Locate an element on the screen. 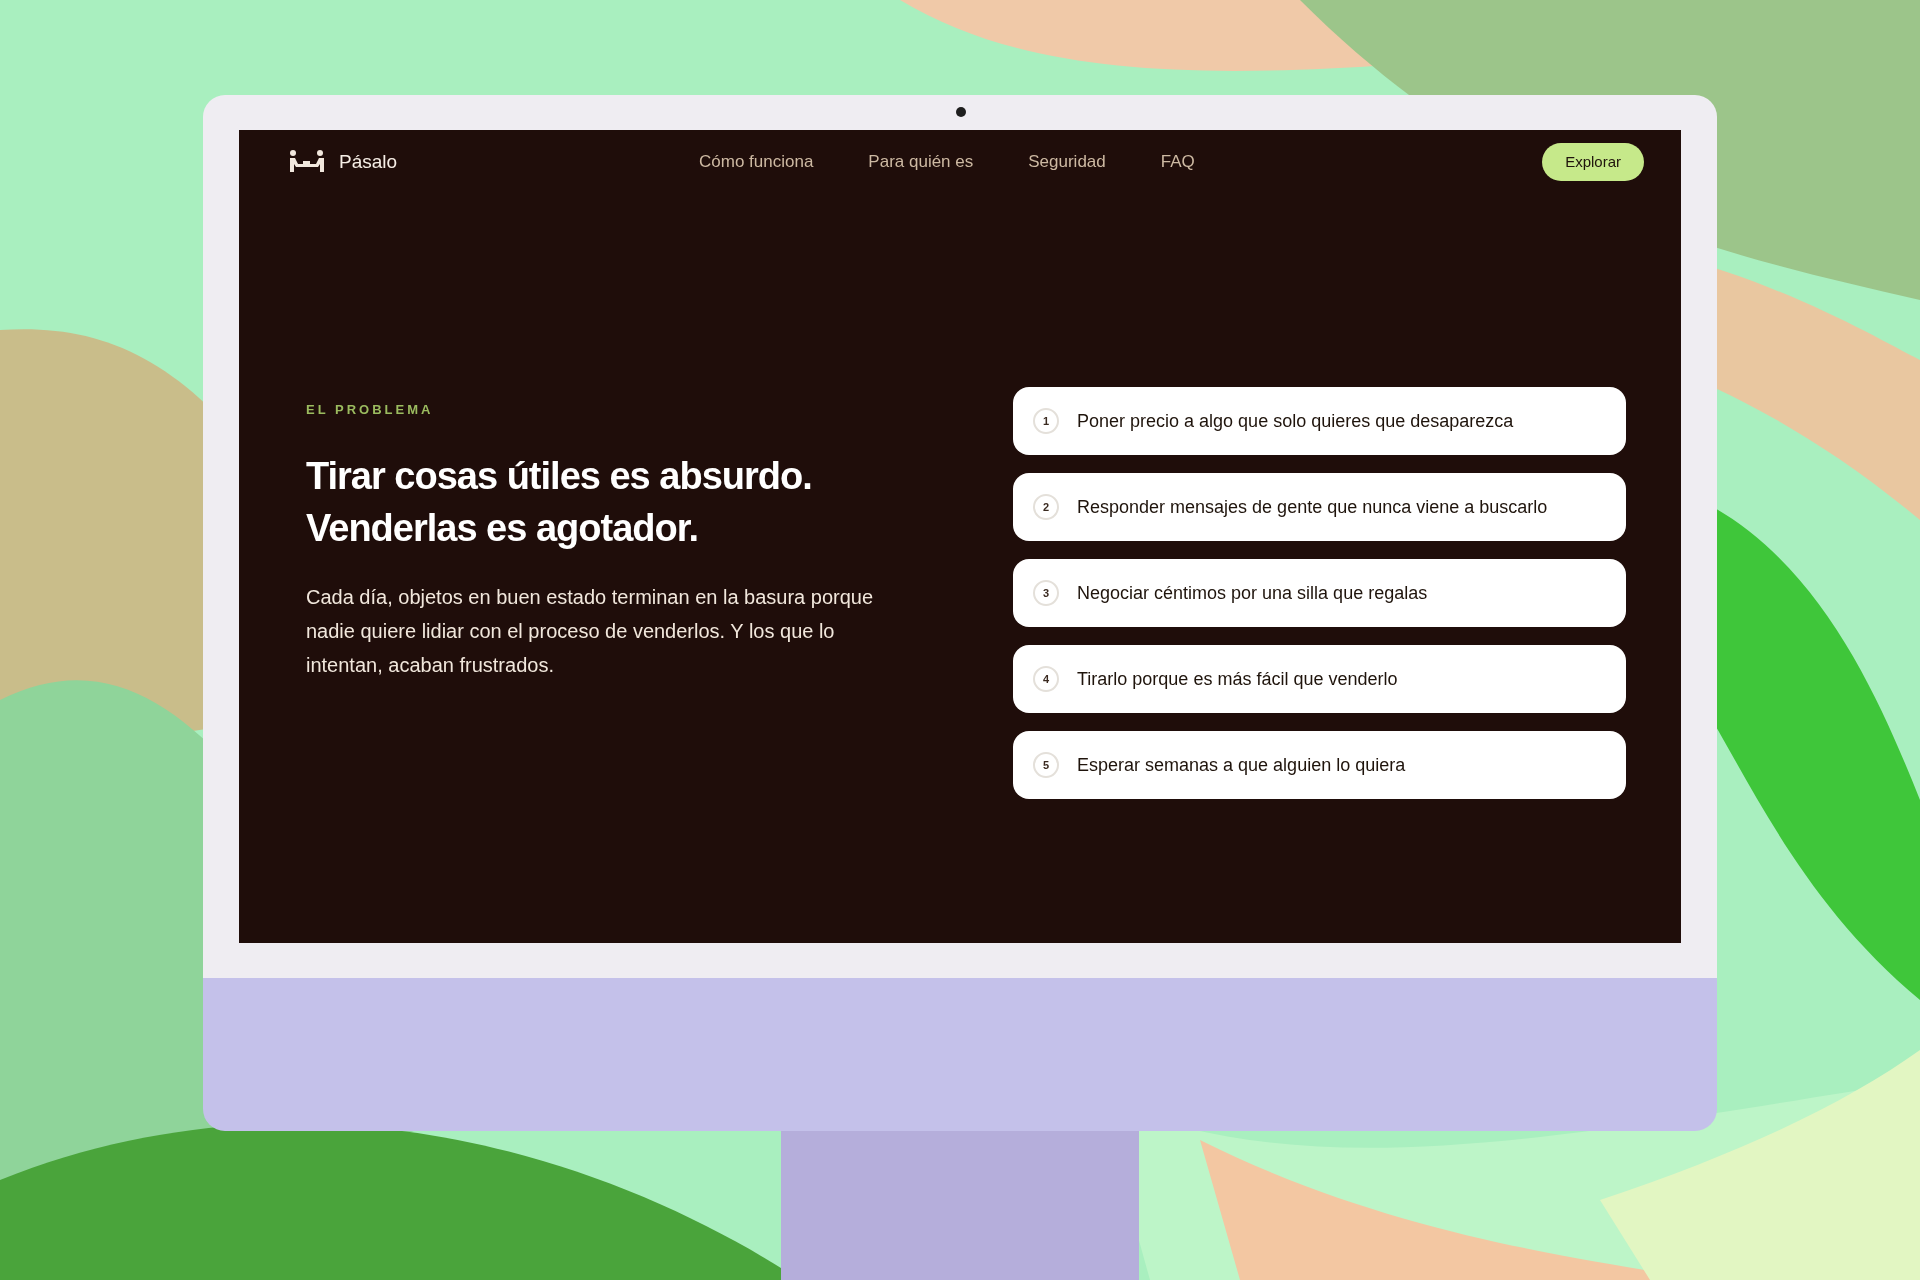 The width and height of the screenshot is (1920, 1280). brand-name: Pásalo is located at coordinates (368, 162).